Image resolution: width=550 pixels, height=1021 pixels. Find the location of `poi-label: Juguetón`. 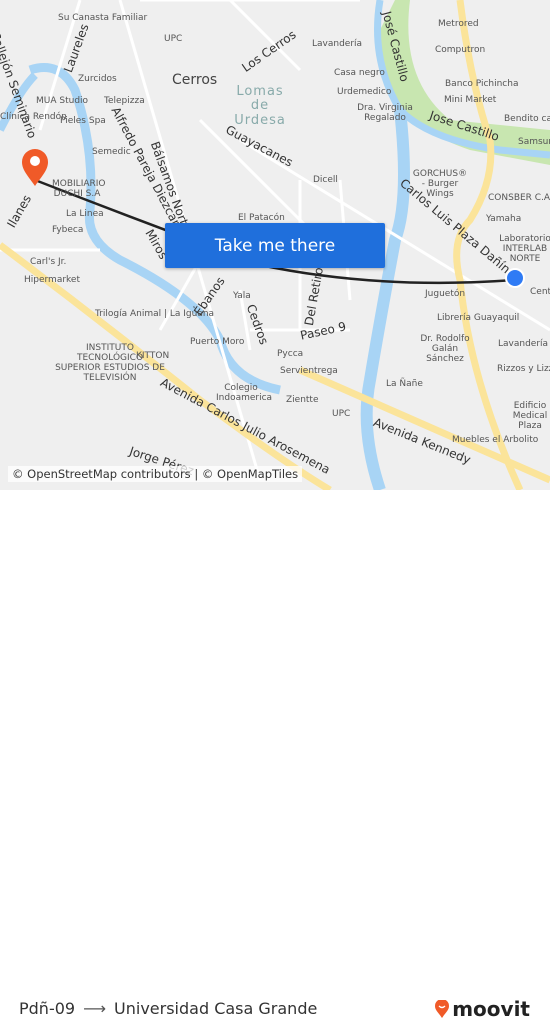

poi-label: Juguetón is located at coordinates (445, 294).